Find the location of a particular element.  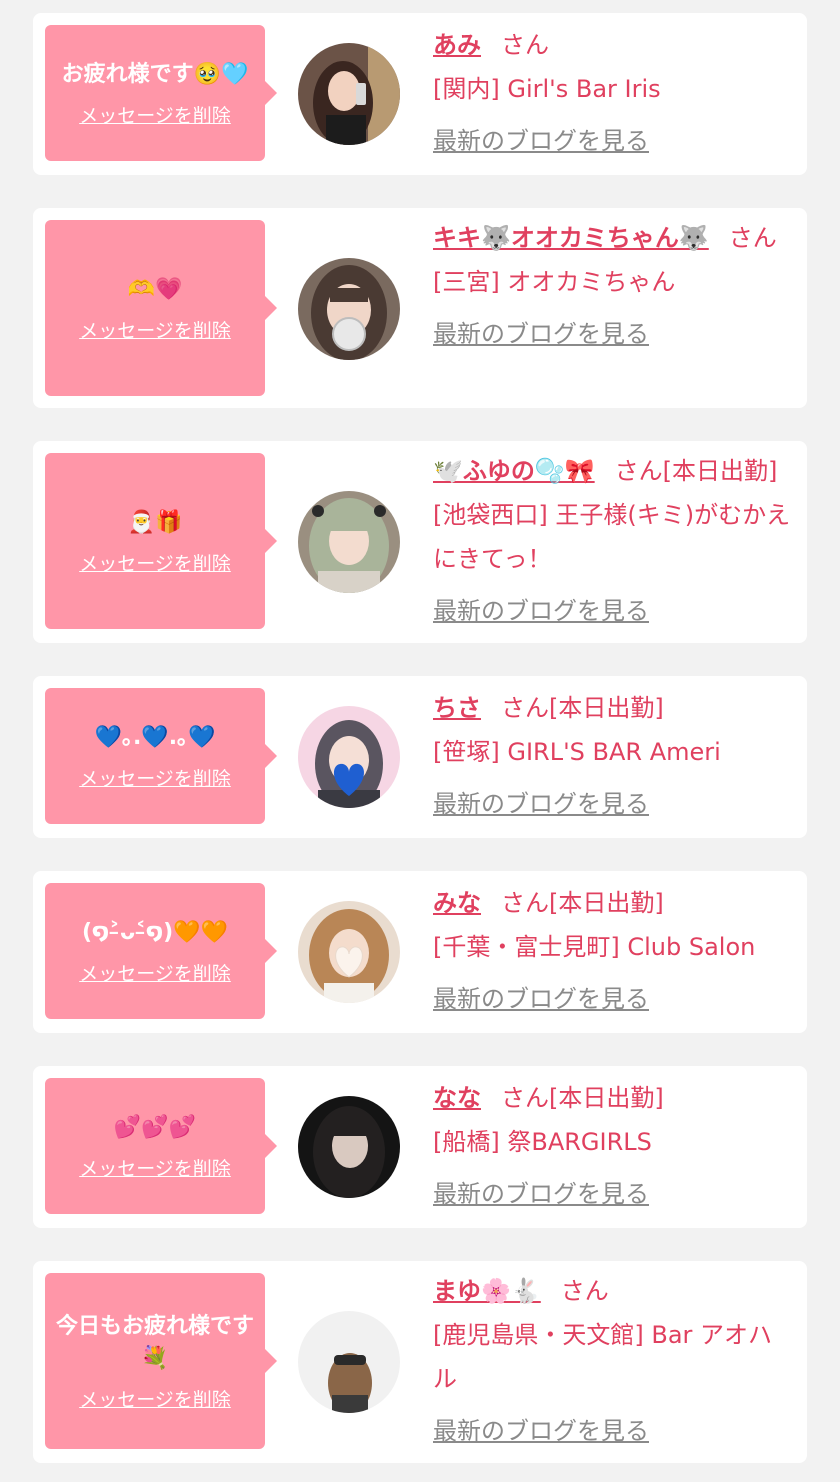

cast-info: キキ🐺オオカミちゃん🐺 さん [三宮] オオカミちゃん 最新のブログを見る is located at coordinates (613, 286).